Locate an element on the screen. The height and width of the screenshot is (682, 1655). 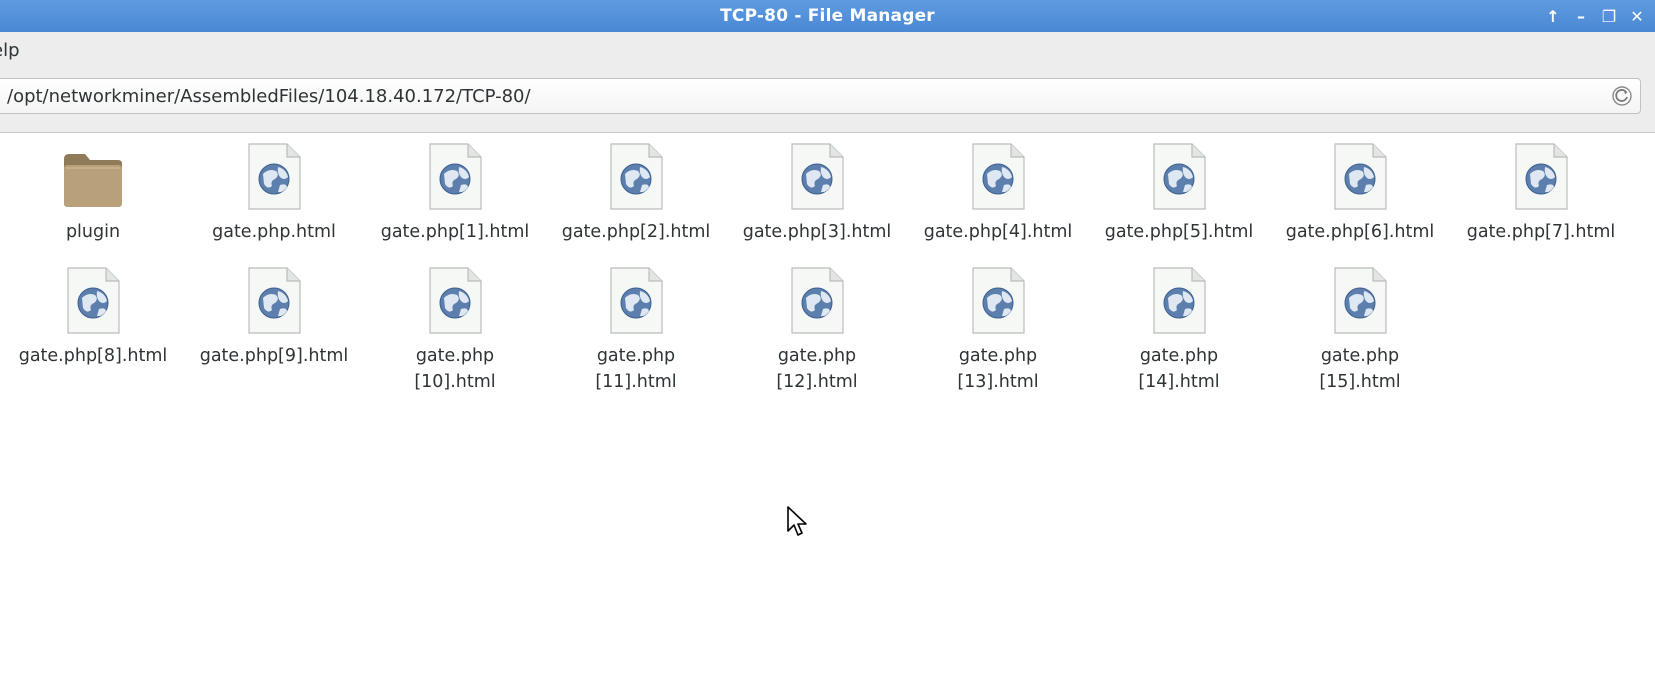
file-name-label: gate.php [11].html is located at coordinates (636, 369).